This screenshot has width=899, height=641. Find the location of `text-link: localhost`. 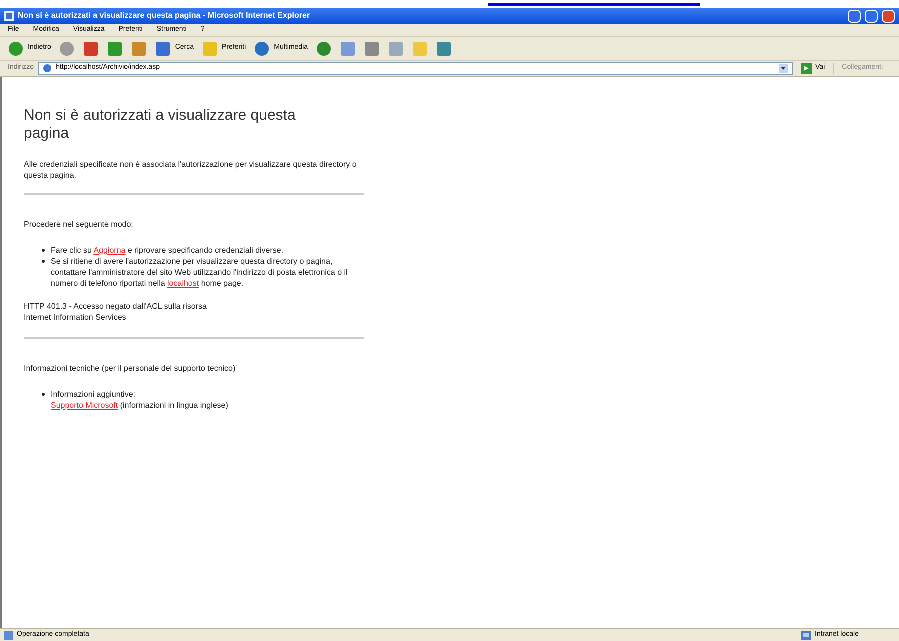

text-link: localhost is located at coordinates (184, 283).